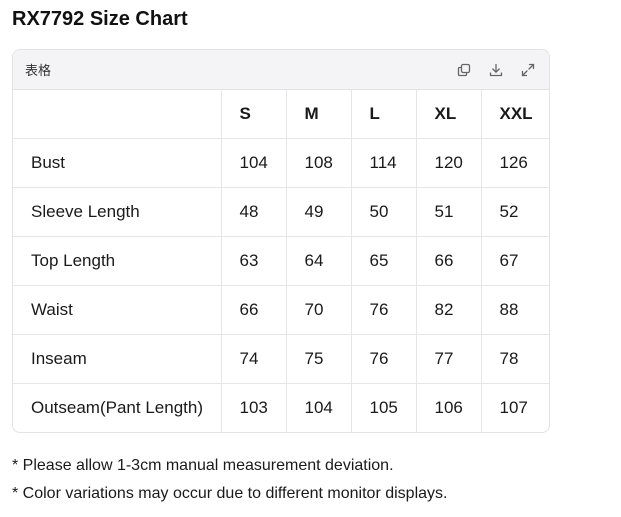 This screenshot has height=517, width=621. Describe the element at coordinates (117, 163) in the screenshot. I see `row-label-cell: Bust` at that location.